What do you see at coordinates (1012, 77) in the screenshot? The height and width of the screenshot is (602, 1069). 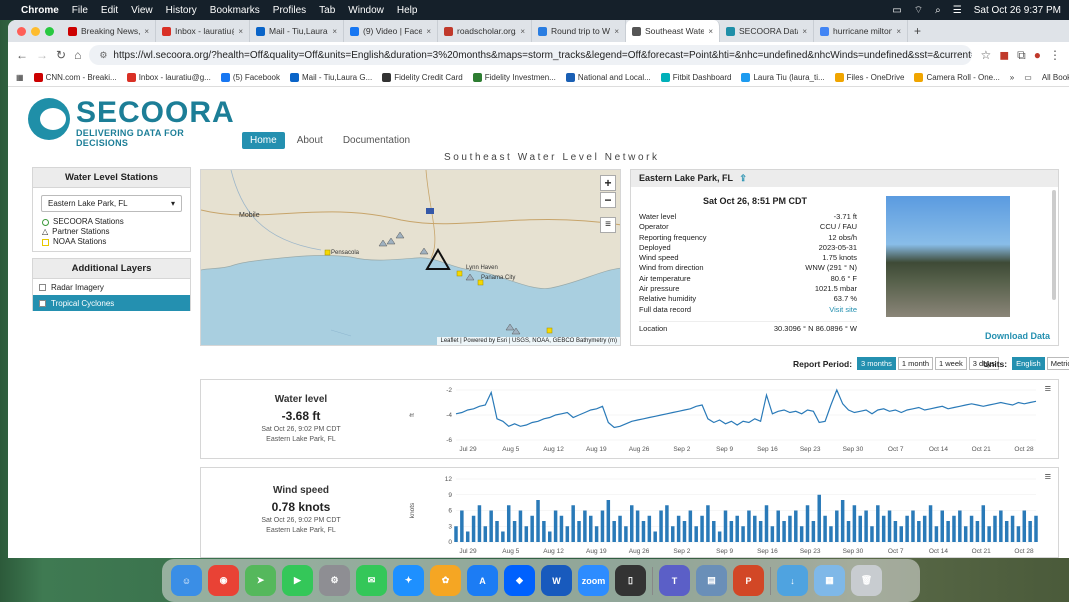 I see `bookmarks-overflow-icon: »` at bounding box center [1012, 77].